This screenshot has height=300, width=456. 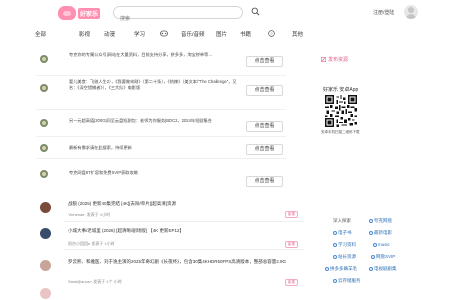 What do you see at coordinates (122, 204) in the screenshot?
I see `list-item-title: 战狼 (2025) 更新40集完结 [4K][去除/单片][超高清]资源` at bounding box center [122, 204].